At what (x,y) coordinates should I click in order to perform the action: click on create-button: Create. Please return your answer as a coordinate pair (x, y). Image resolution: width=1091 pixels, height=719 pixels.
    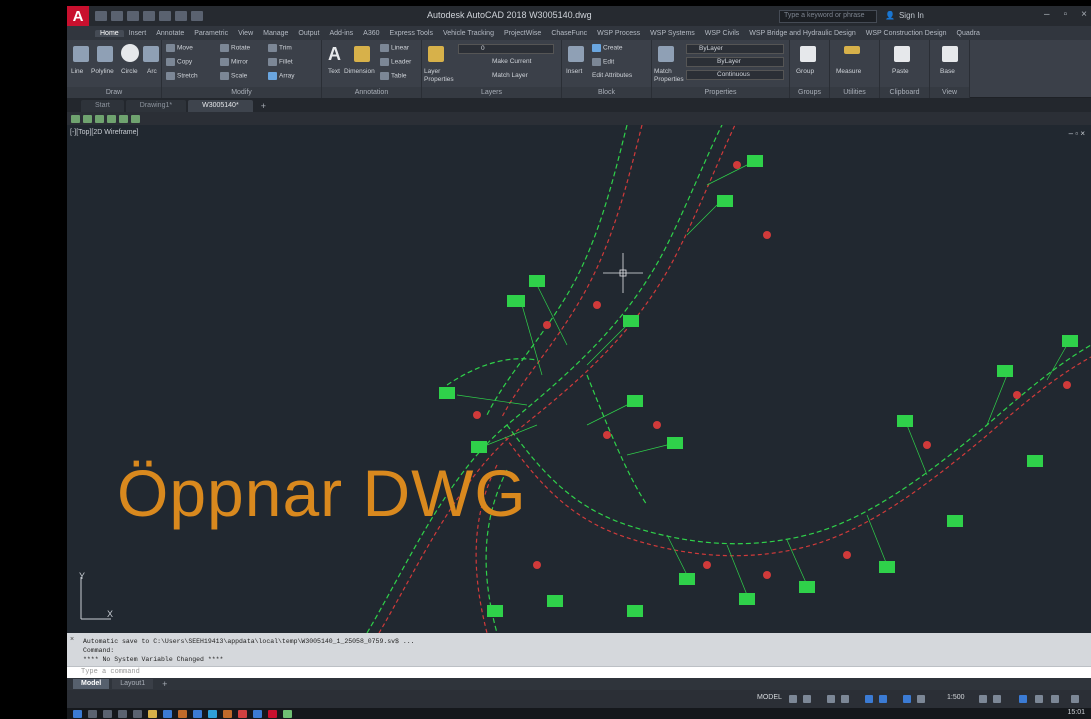
    Looking at the image, I should click on (607, 48).